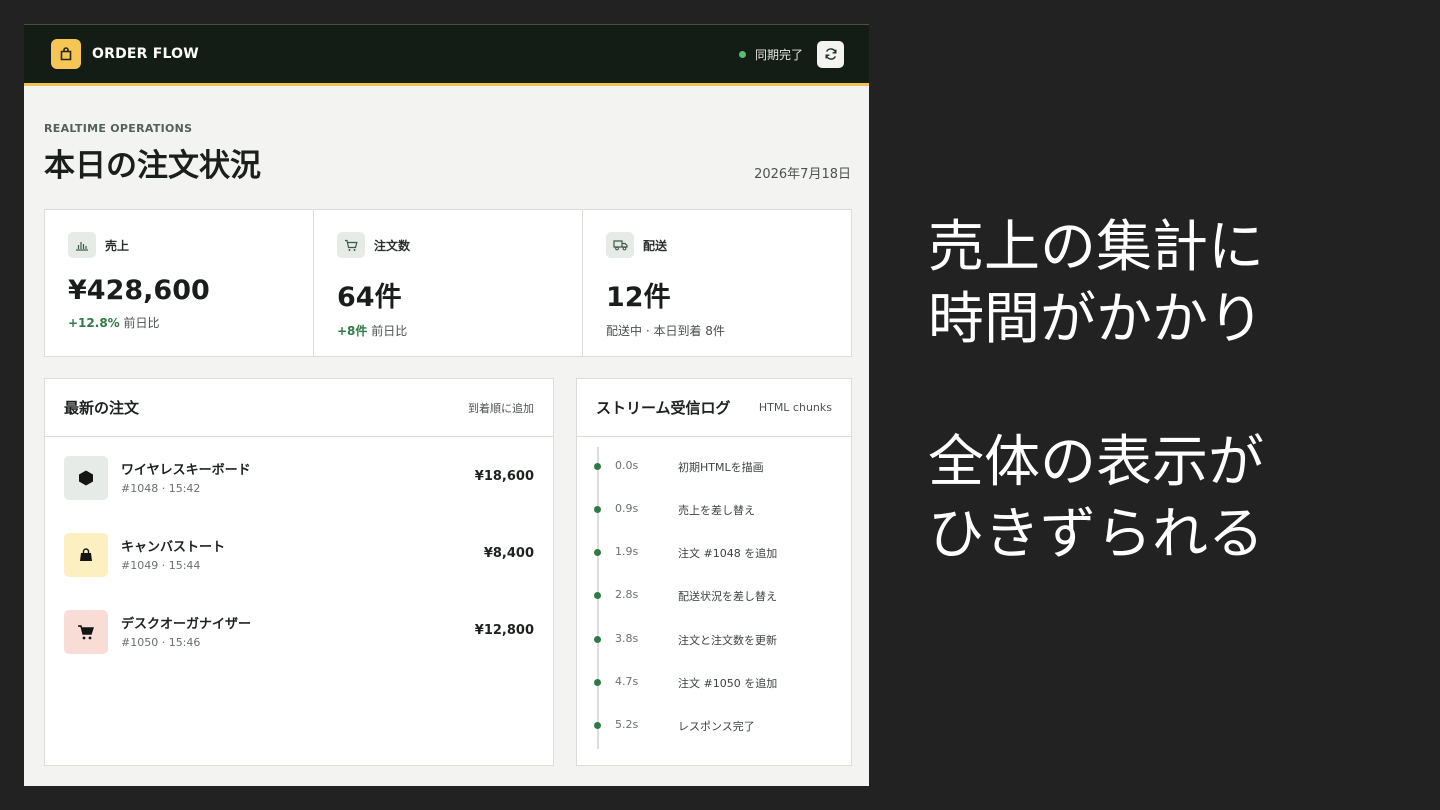 The height and width of the screenshot is (810, 1440). I want to click on log-time: 5.2s, so click(627, 724).